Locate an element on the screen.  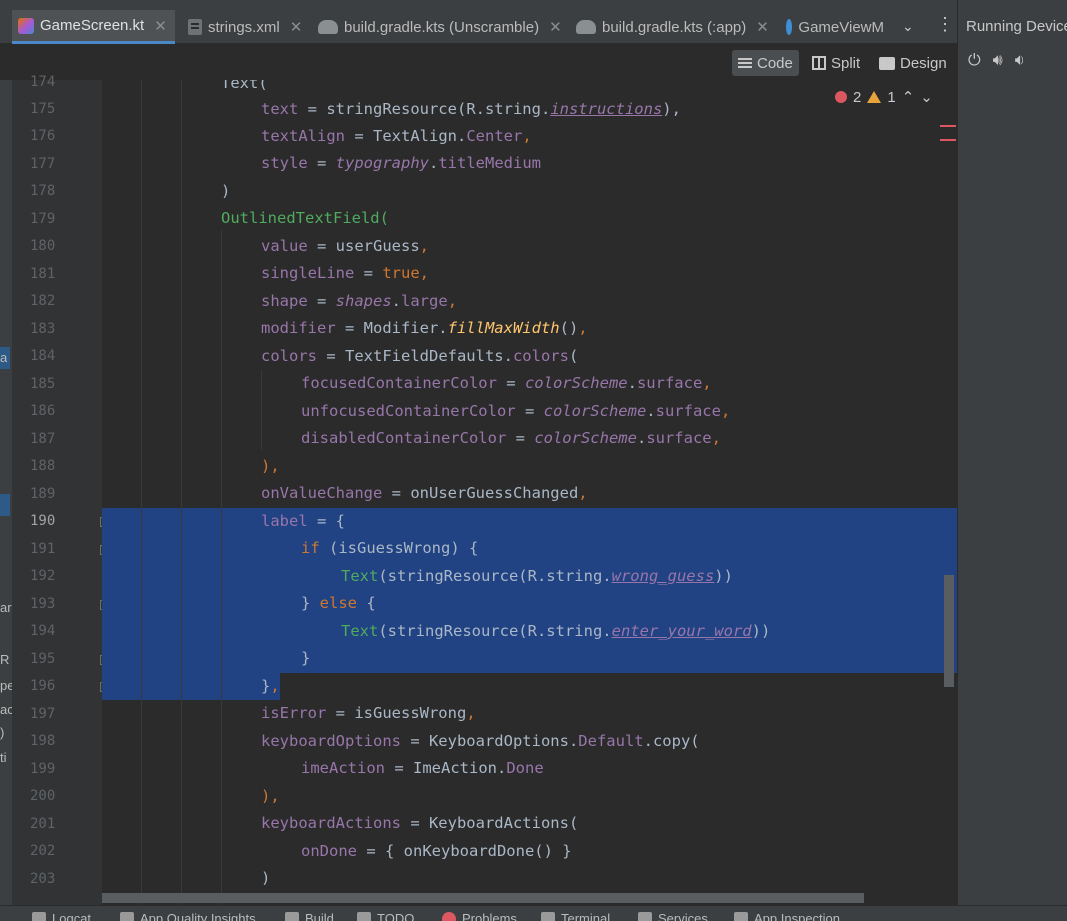
project-text-fragment: ar is located at coordinates (6, 607).